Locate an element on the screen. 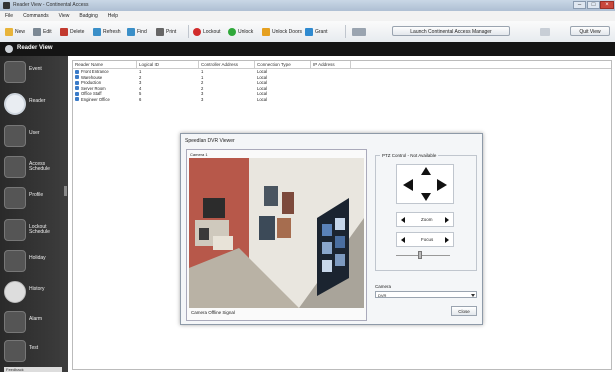 The height and width of the screenshot is (372, 615). reader-view-icon is located at coordinates (9, 49).